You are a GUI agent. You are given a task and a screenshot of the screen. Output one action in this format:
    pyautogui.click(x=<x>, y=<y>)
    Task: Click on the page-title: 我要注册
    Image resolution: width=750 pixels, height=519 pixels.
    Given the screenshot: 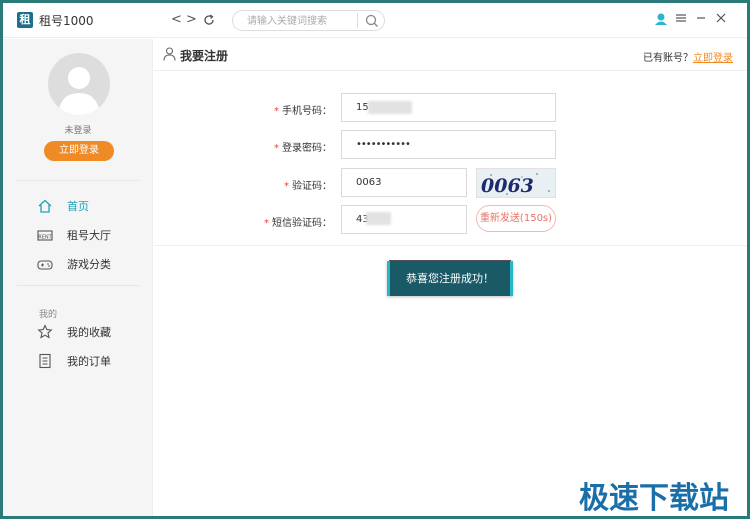 What is the action you would take?
    pyautogui.click(x=204, y=56)
    